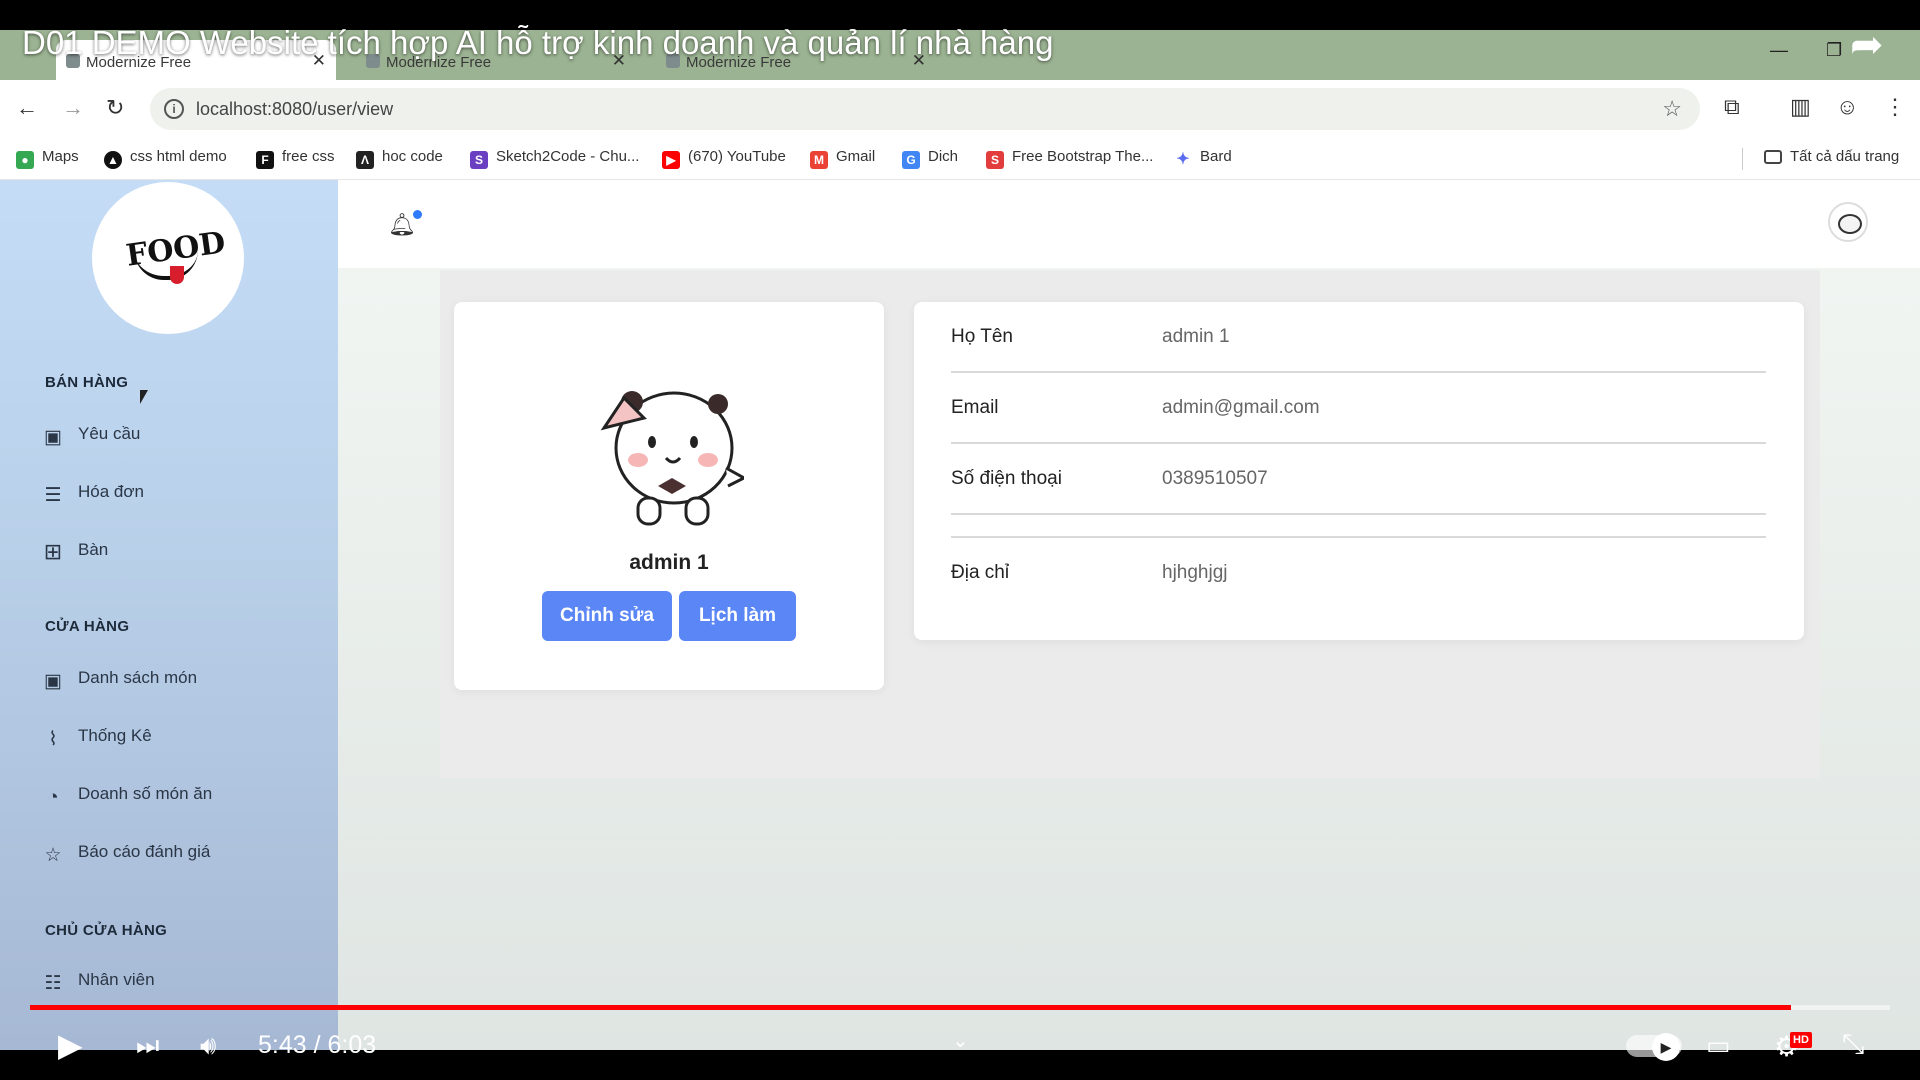  I want to click on info-value: 0389510507, so click(1215, 478).